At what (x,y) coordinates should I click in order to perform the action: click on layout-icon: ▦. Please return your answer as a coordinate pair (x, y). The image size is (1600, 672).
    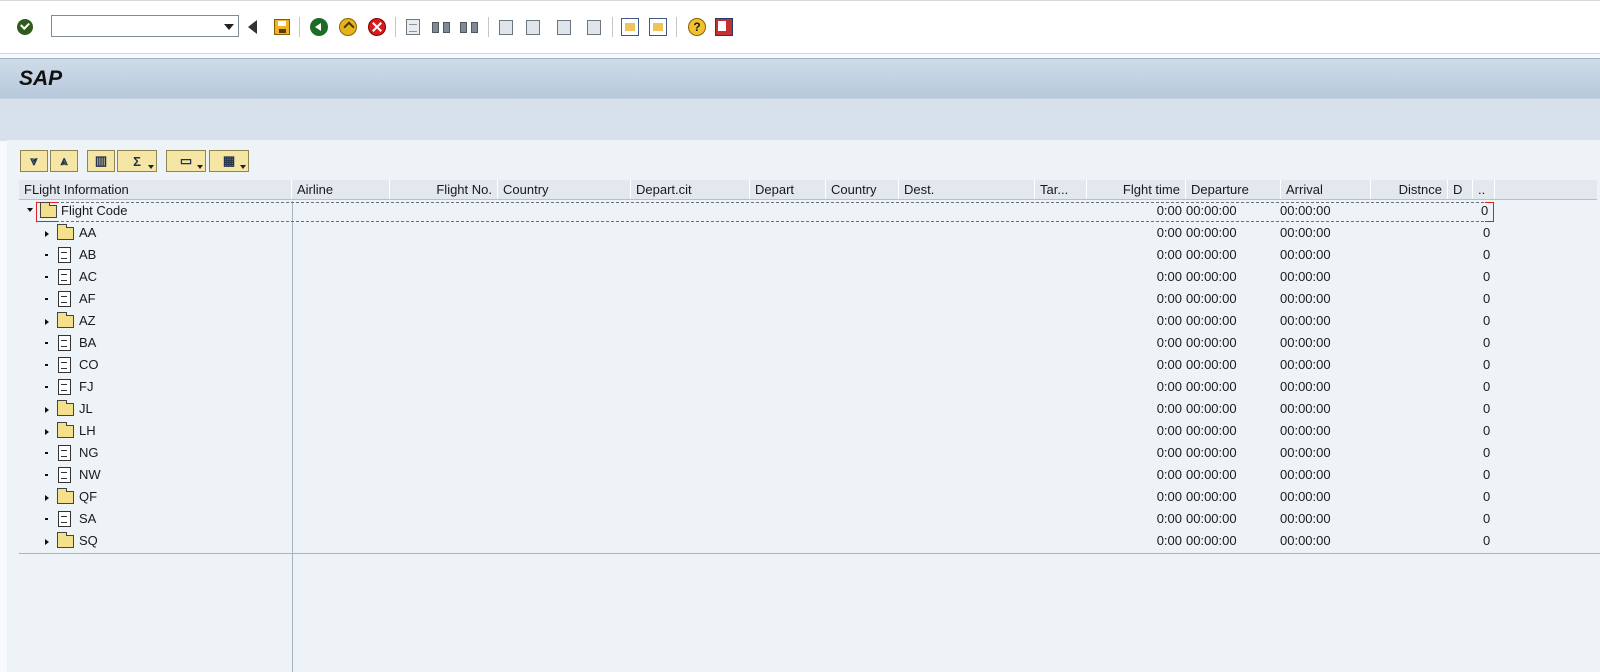
    Looking at the image, I should click on (229, 161).